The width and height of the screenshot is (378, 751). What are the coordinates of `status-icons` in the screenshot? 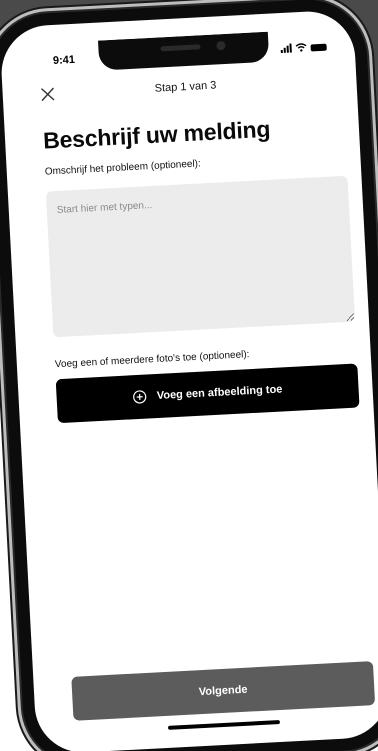 It's located at (303, 48).